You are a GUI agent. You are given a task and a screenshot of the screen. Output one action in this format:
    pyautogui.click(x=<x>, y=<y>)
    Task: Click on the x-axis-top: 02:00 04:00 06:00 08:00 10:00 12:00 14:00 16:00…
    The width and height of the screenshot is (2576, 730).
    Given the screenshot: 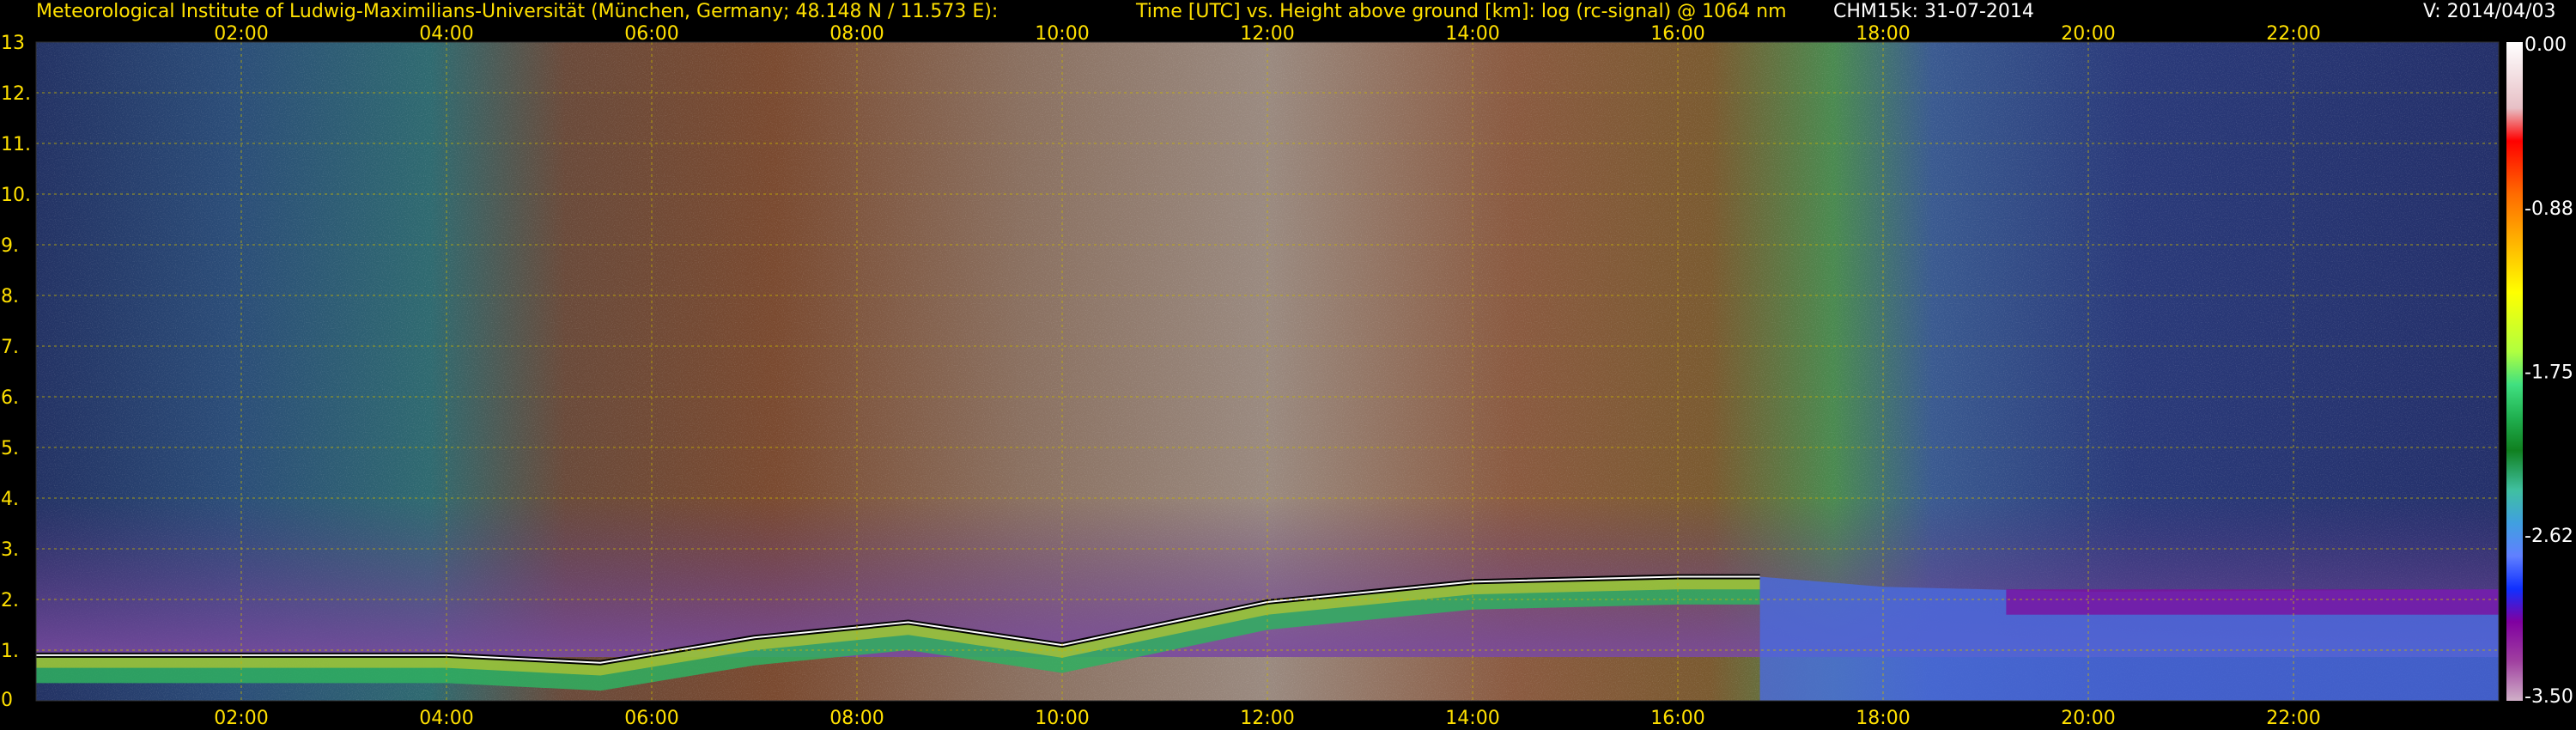 What is the action you would take?
    pyautogui.click(x=1267, y=34)
    